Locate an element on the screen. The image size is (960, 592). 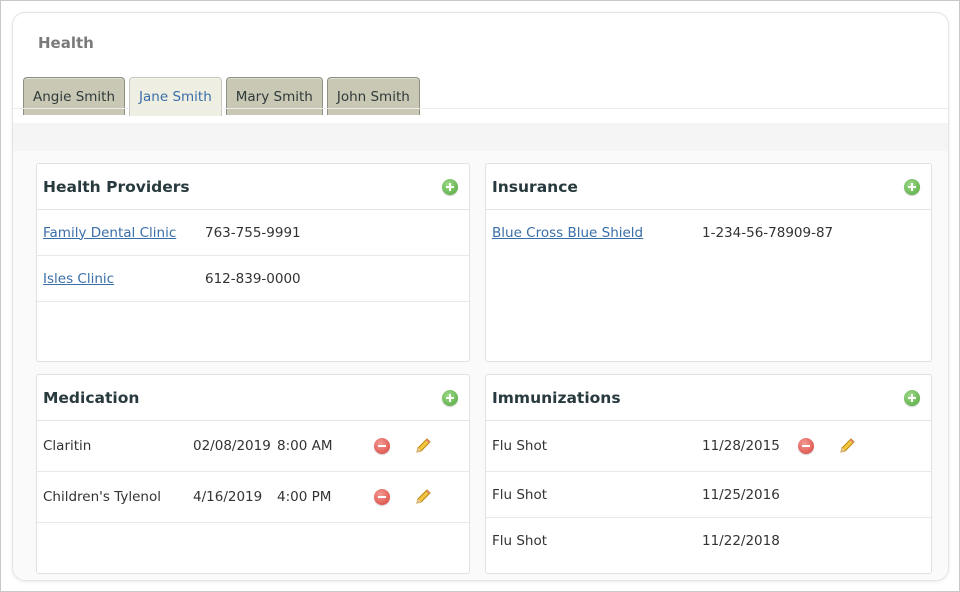
provider-link: Family Dental Clinic is located at coordinates (124, 233).